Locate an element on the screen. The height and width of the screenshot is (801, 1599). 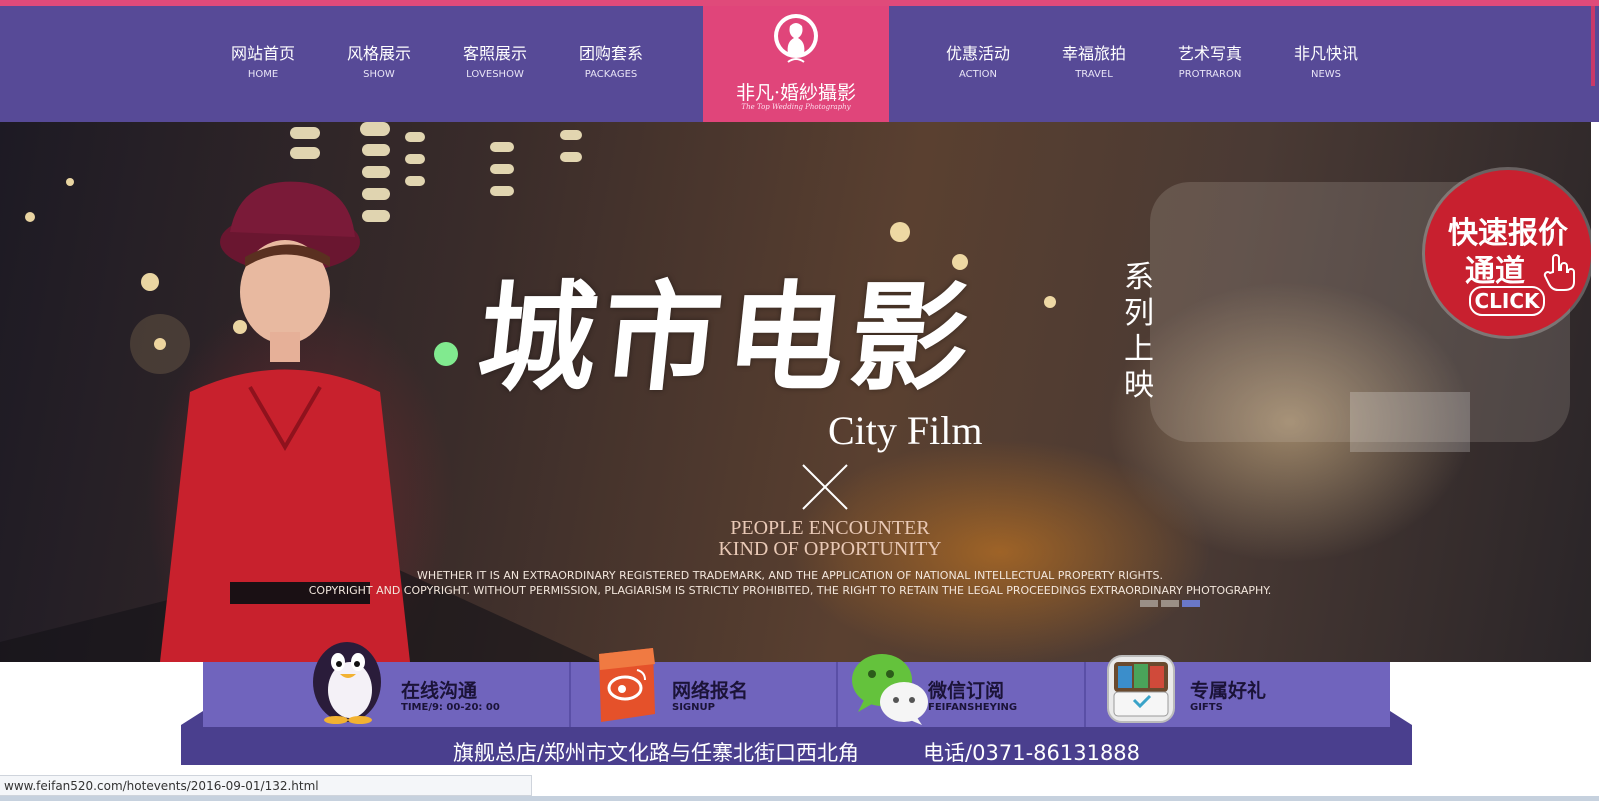
quick-quote-button: 快速报价 通道 CLICK is located at coordinates (1508, 253).